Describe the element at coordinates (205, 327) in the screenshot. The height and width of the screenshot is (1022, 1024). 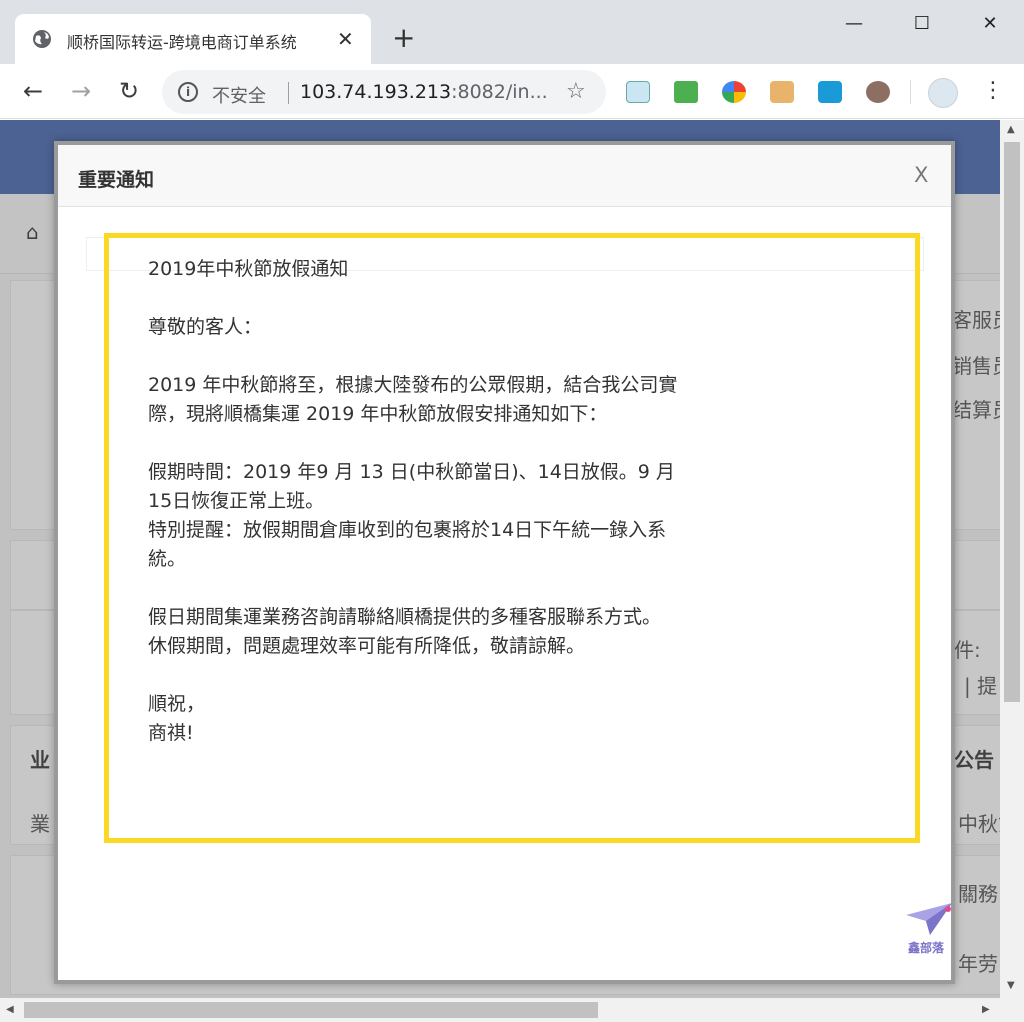
I see `notice-salutation: 尊敬的客人：` at that location.